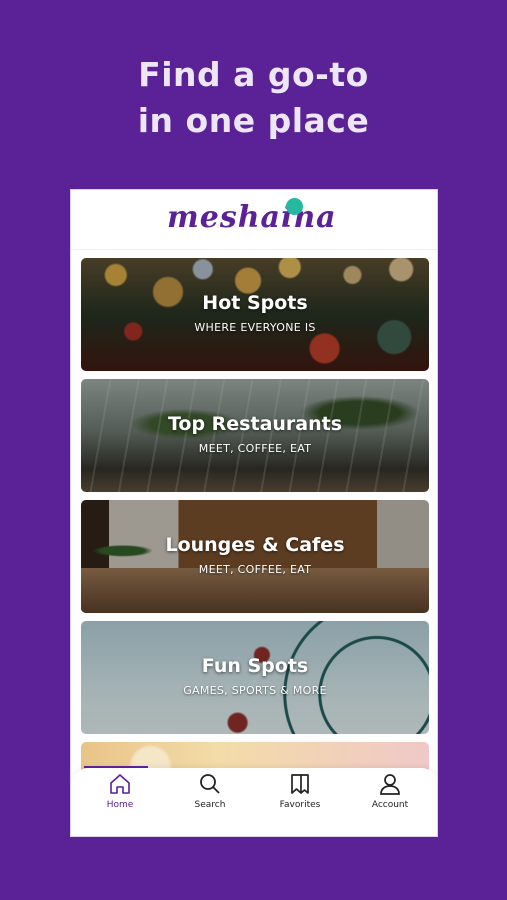 The width and height of the screenshot is (507, 900). What do you see at coordinates (300, 784) in the screenshot?
I see `bookmark-icon` at bounding box center [300, 784].